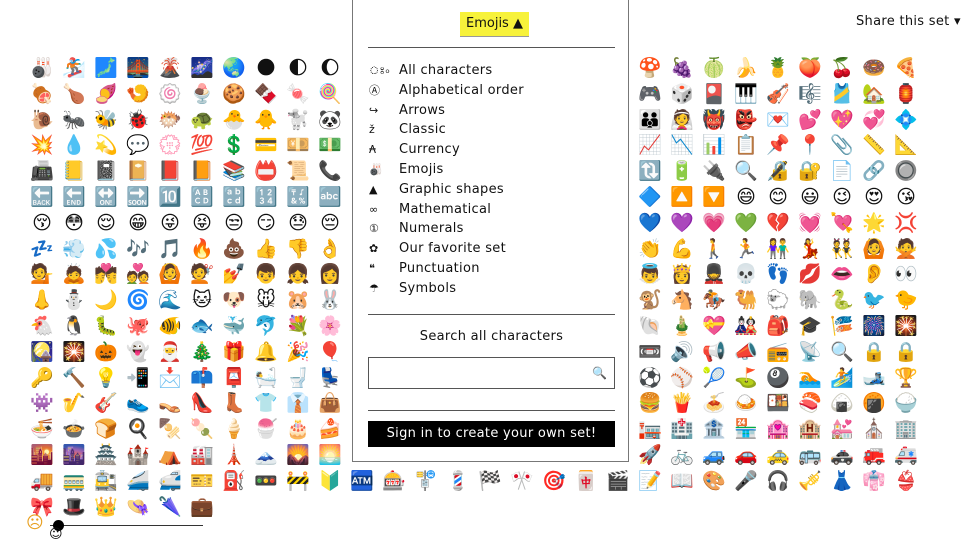 This screenshot has height=558, width=972. What do you see at coordinates (394, 481) in the screenshot?
I see `emoji-cell: 🎰` at bounding box center [394, 481].